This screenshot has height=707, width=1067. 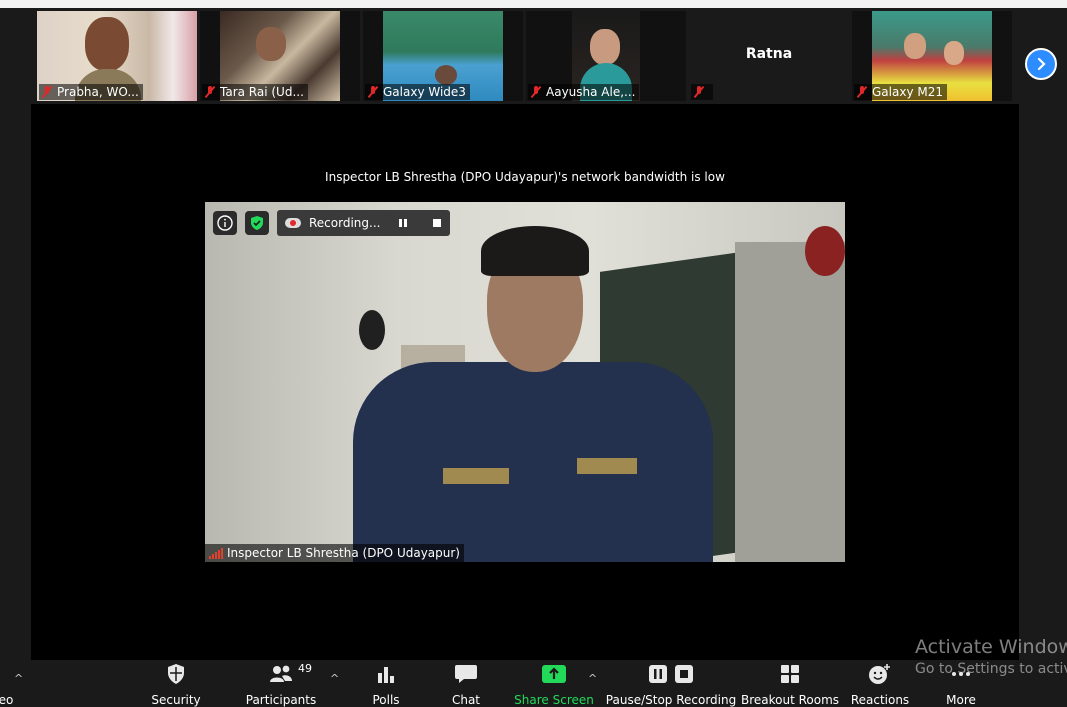 I want to click on speaker-name: Inspector LB Shrestha (DPO Udayapur), so click(x=343, y=553).